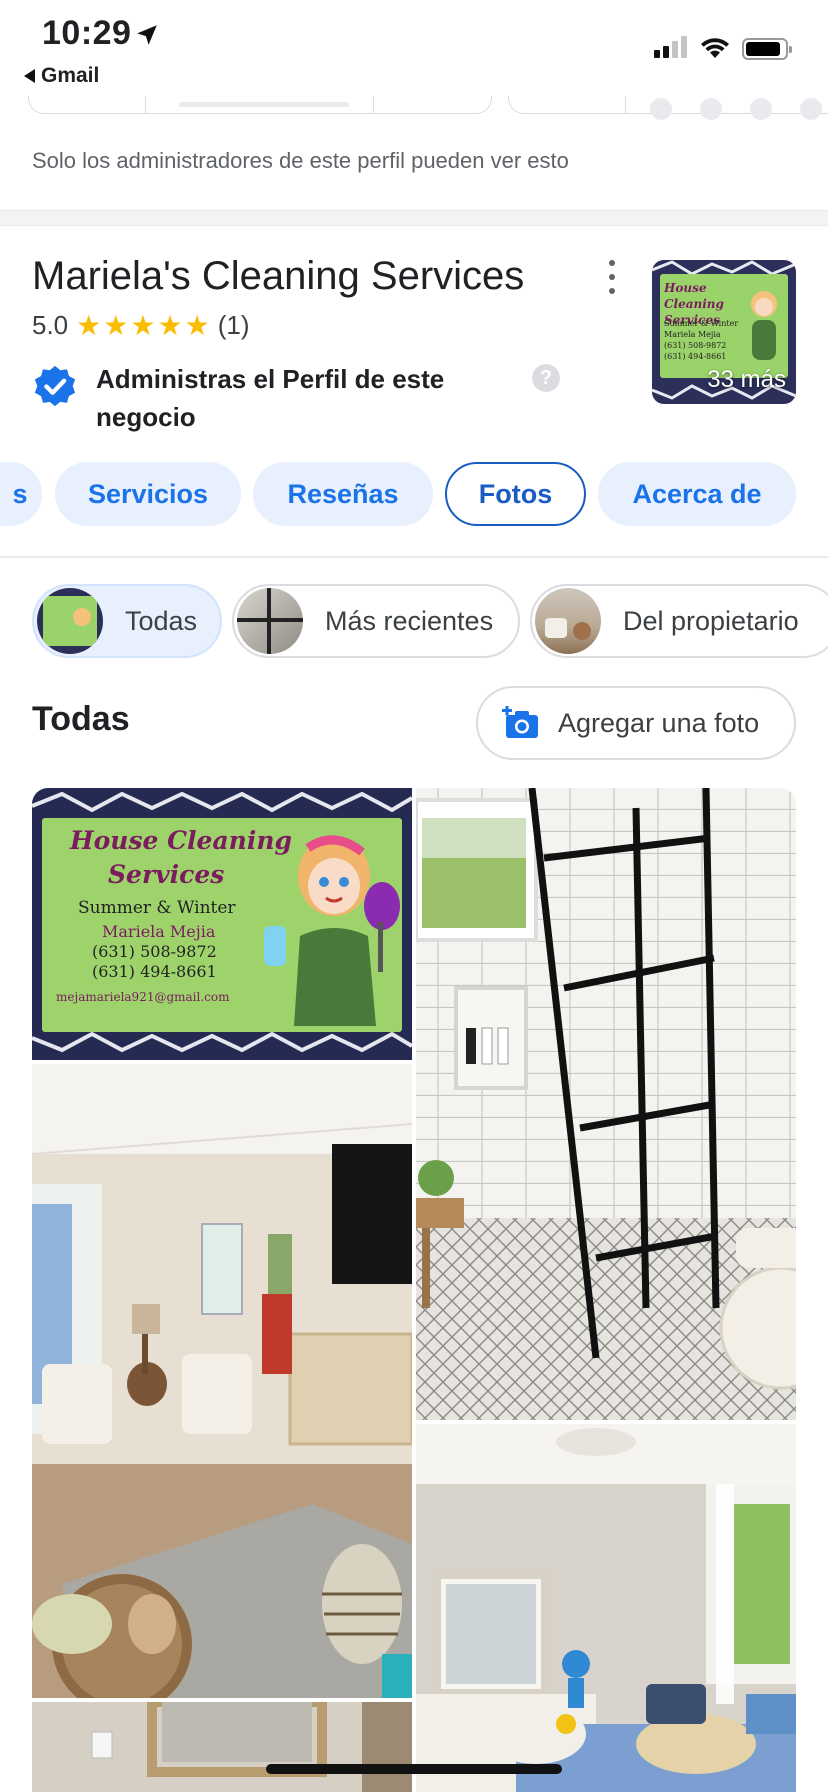 Image resolution: width=828 pixels, height=1792 pixels. What do you see at coordinates (161, 620) in the screenshot?
I see `filter-chip-label: Todas` at bounding box center [161, 620].